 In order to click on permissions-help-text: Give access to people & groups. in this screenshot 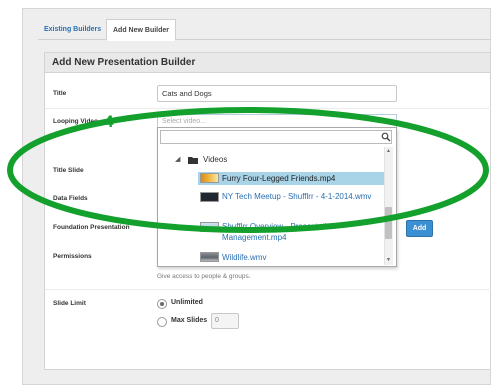, I will do `click(204, 276)`.